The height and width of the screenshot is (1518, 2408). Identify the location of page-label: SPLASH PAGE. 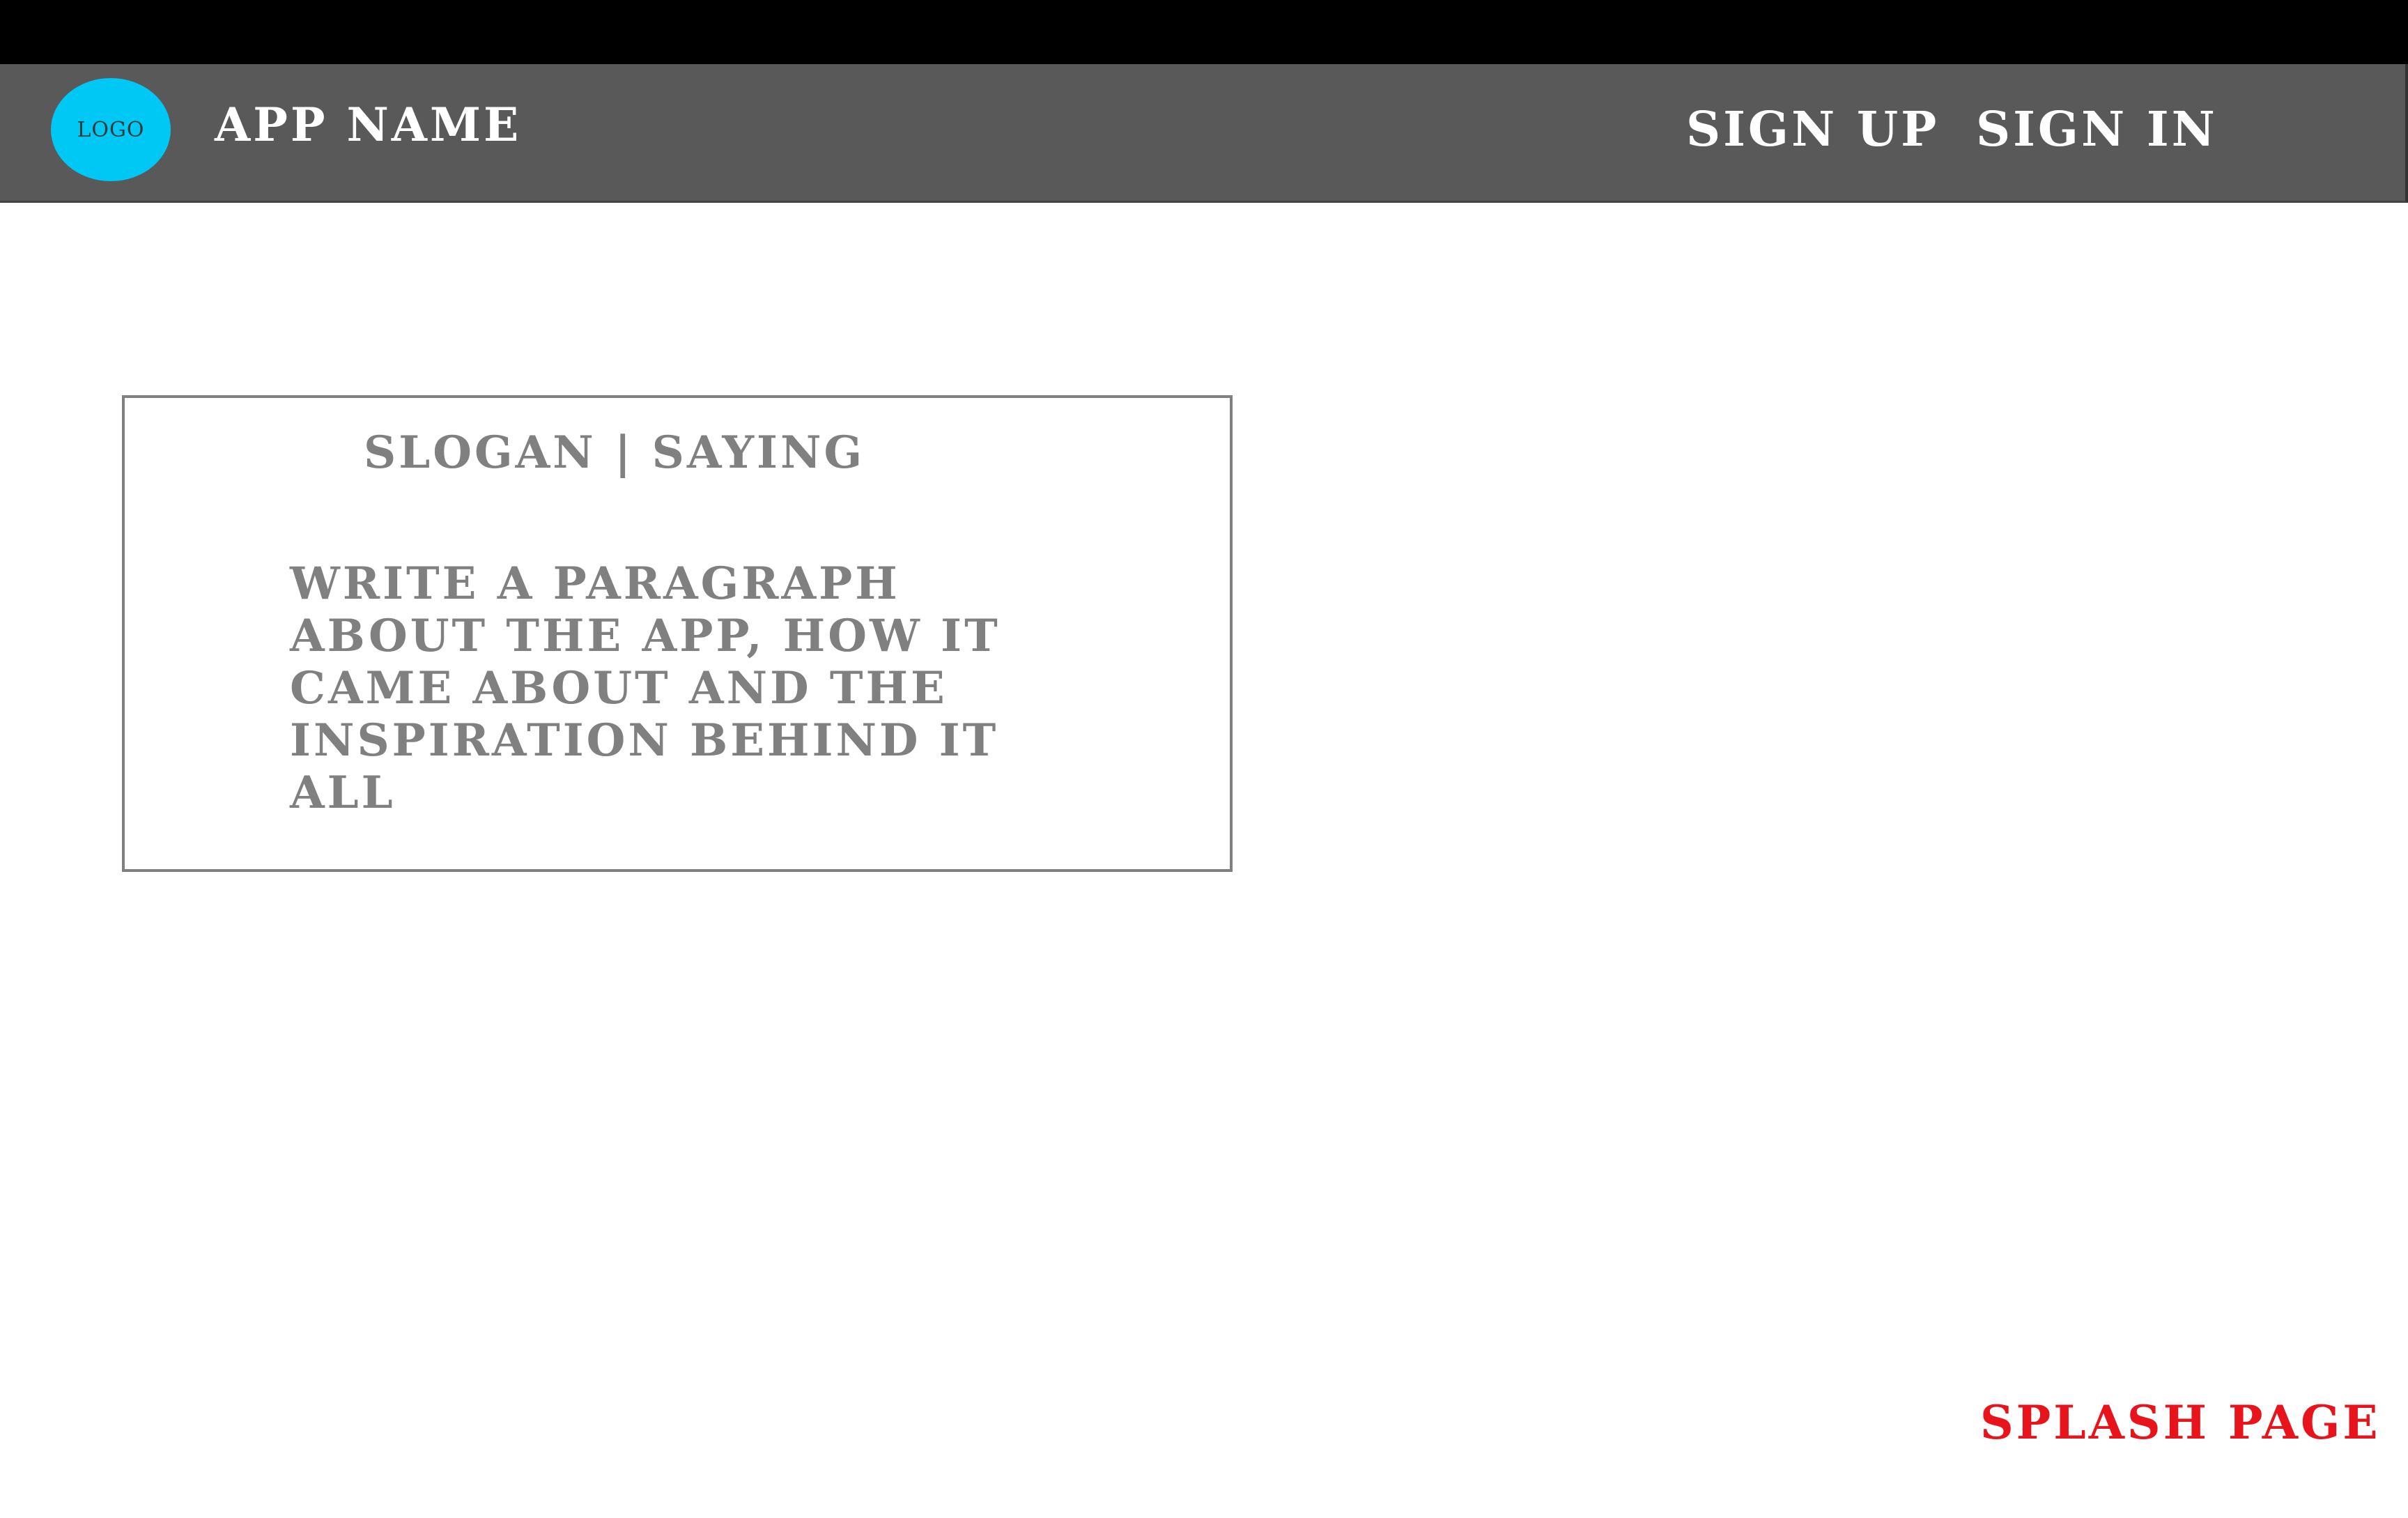
(2180, 1422).